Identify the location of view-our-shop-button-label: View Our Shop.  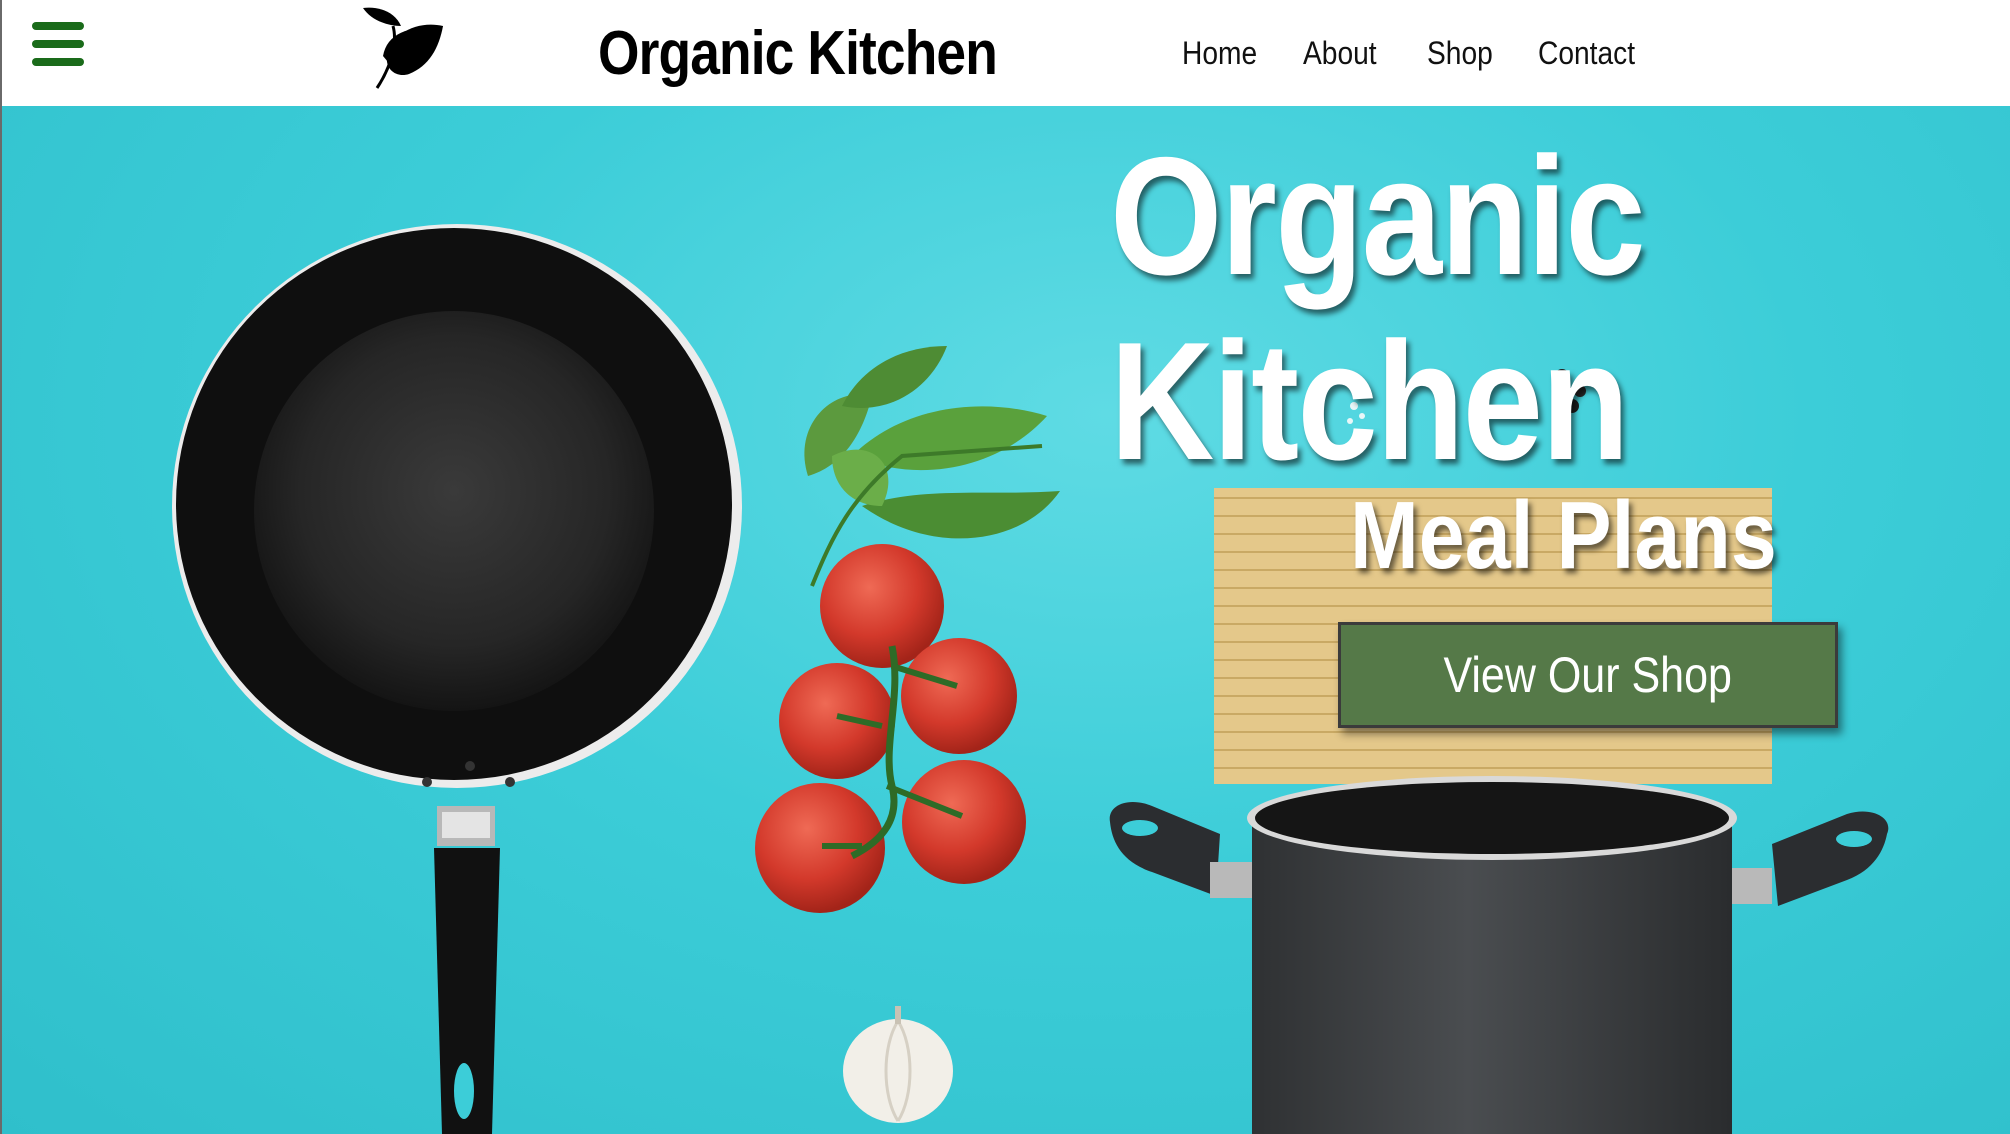
(1588, 675).